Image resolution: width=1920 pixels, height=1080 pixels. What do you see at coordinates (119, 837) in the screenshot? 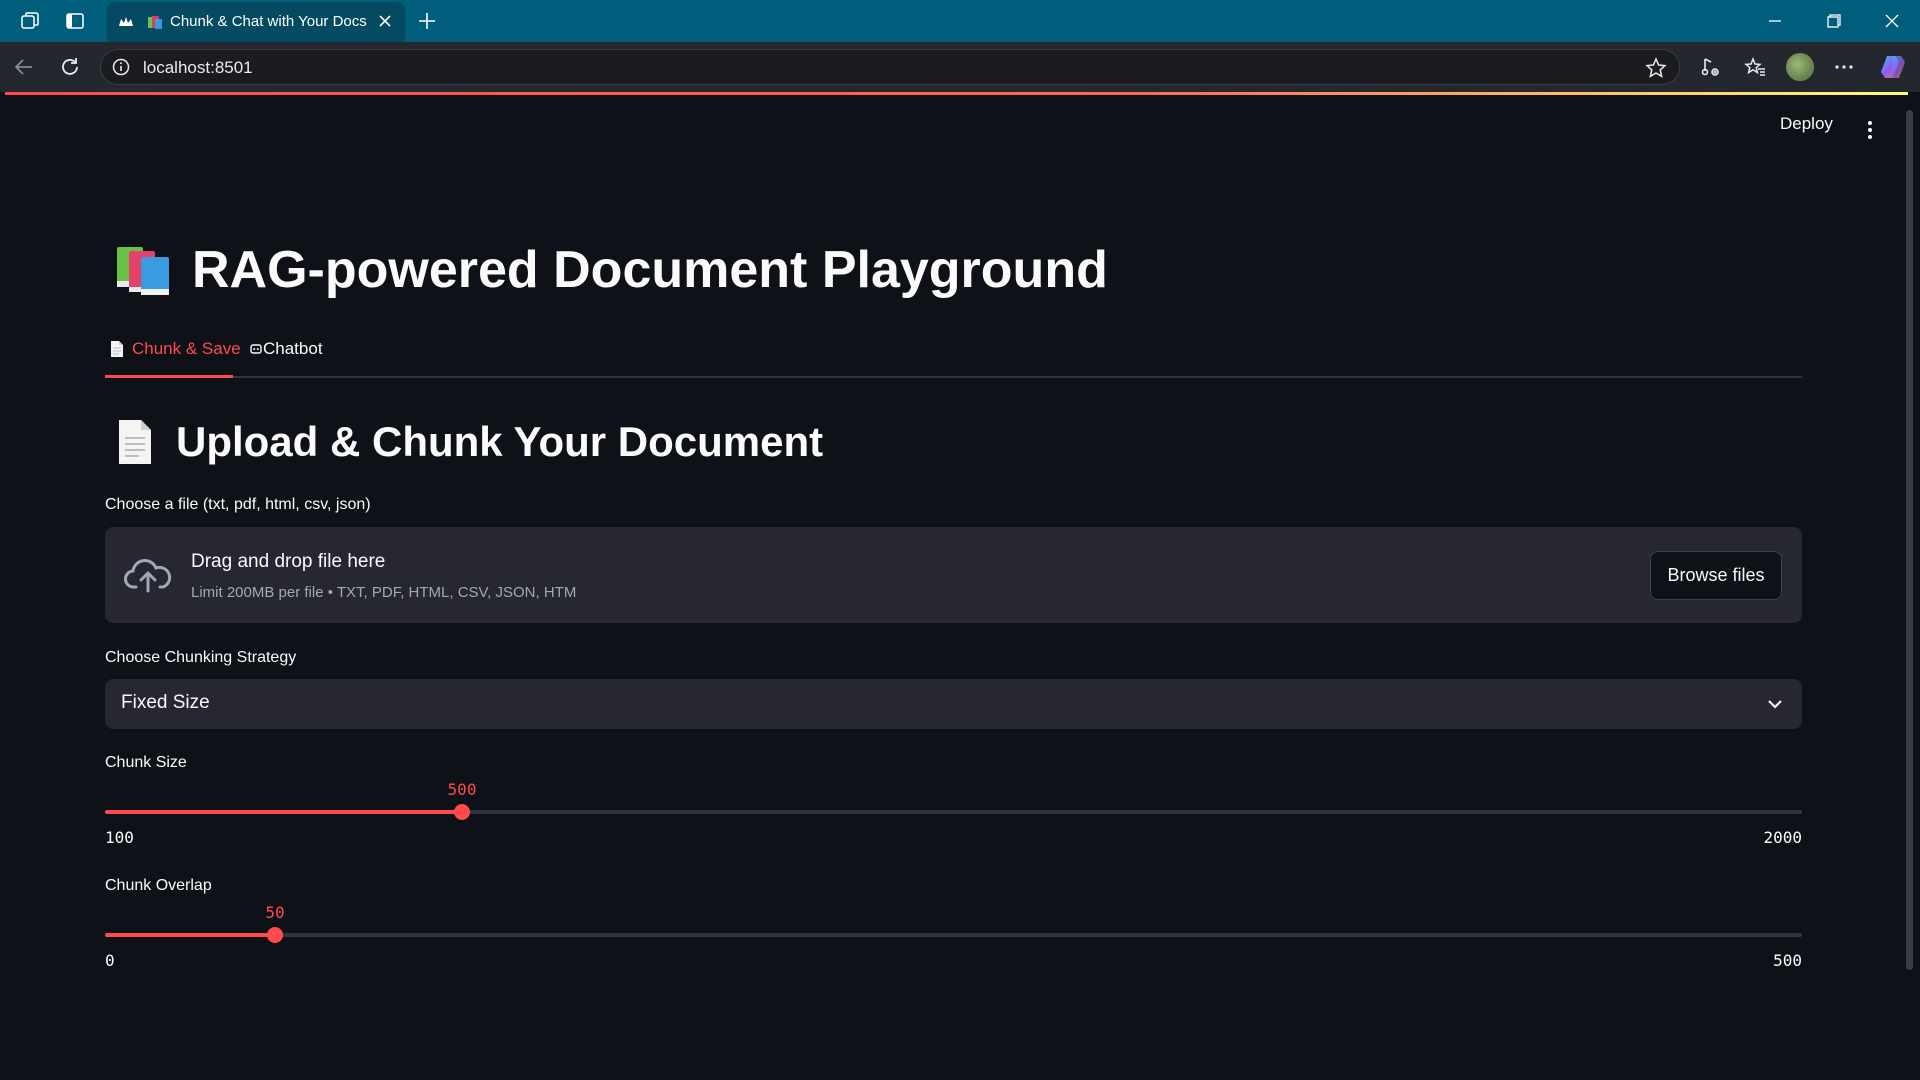
I see `slider-min: 100` at bounding box center [119, 837].